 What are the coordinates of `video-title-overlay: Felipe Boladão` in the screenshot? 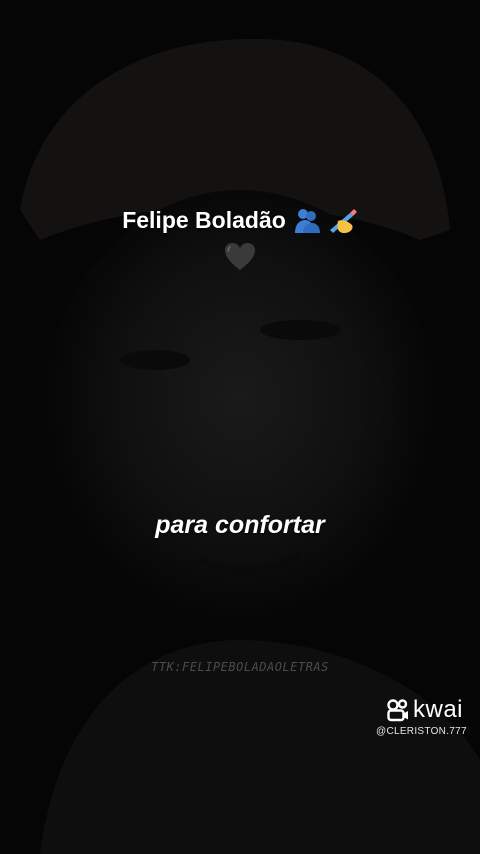 It's located at (240, 220).